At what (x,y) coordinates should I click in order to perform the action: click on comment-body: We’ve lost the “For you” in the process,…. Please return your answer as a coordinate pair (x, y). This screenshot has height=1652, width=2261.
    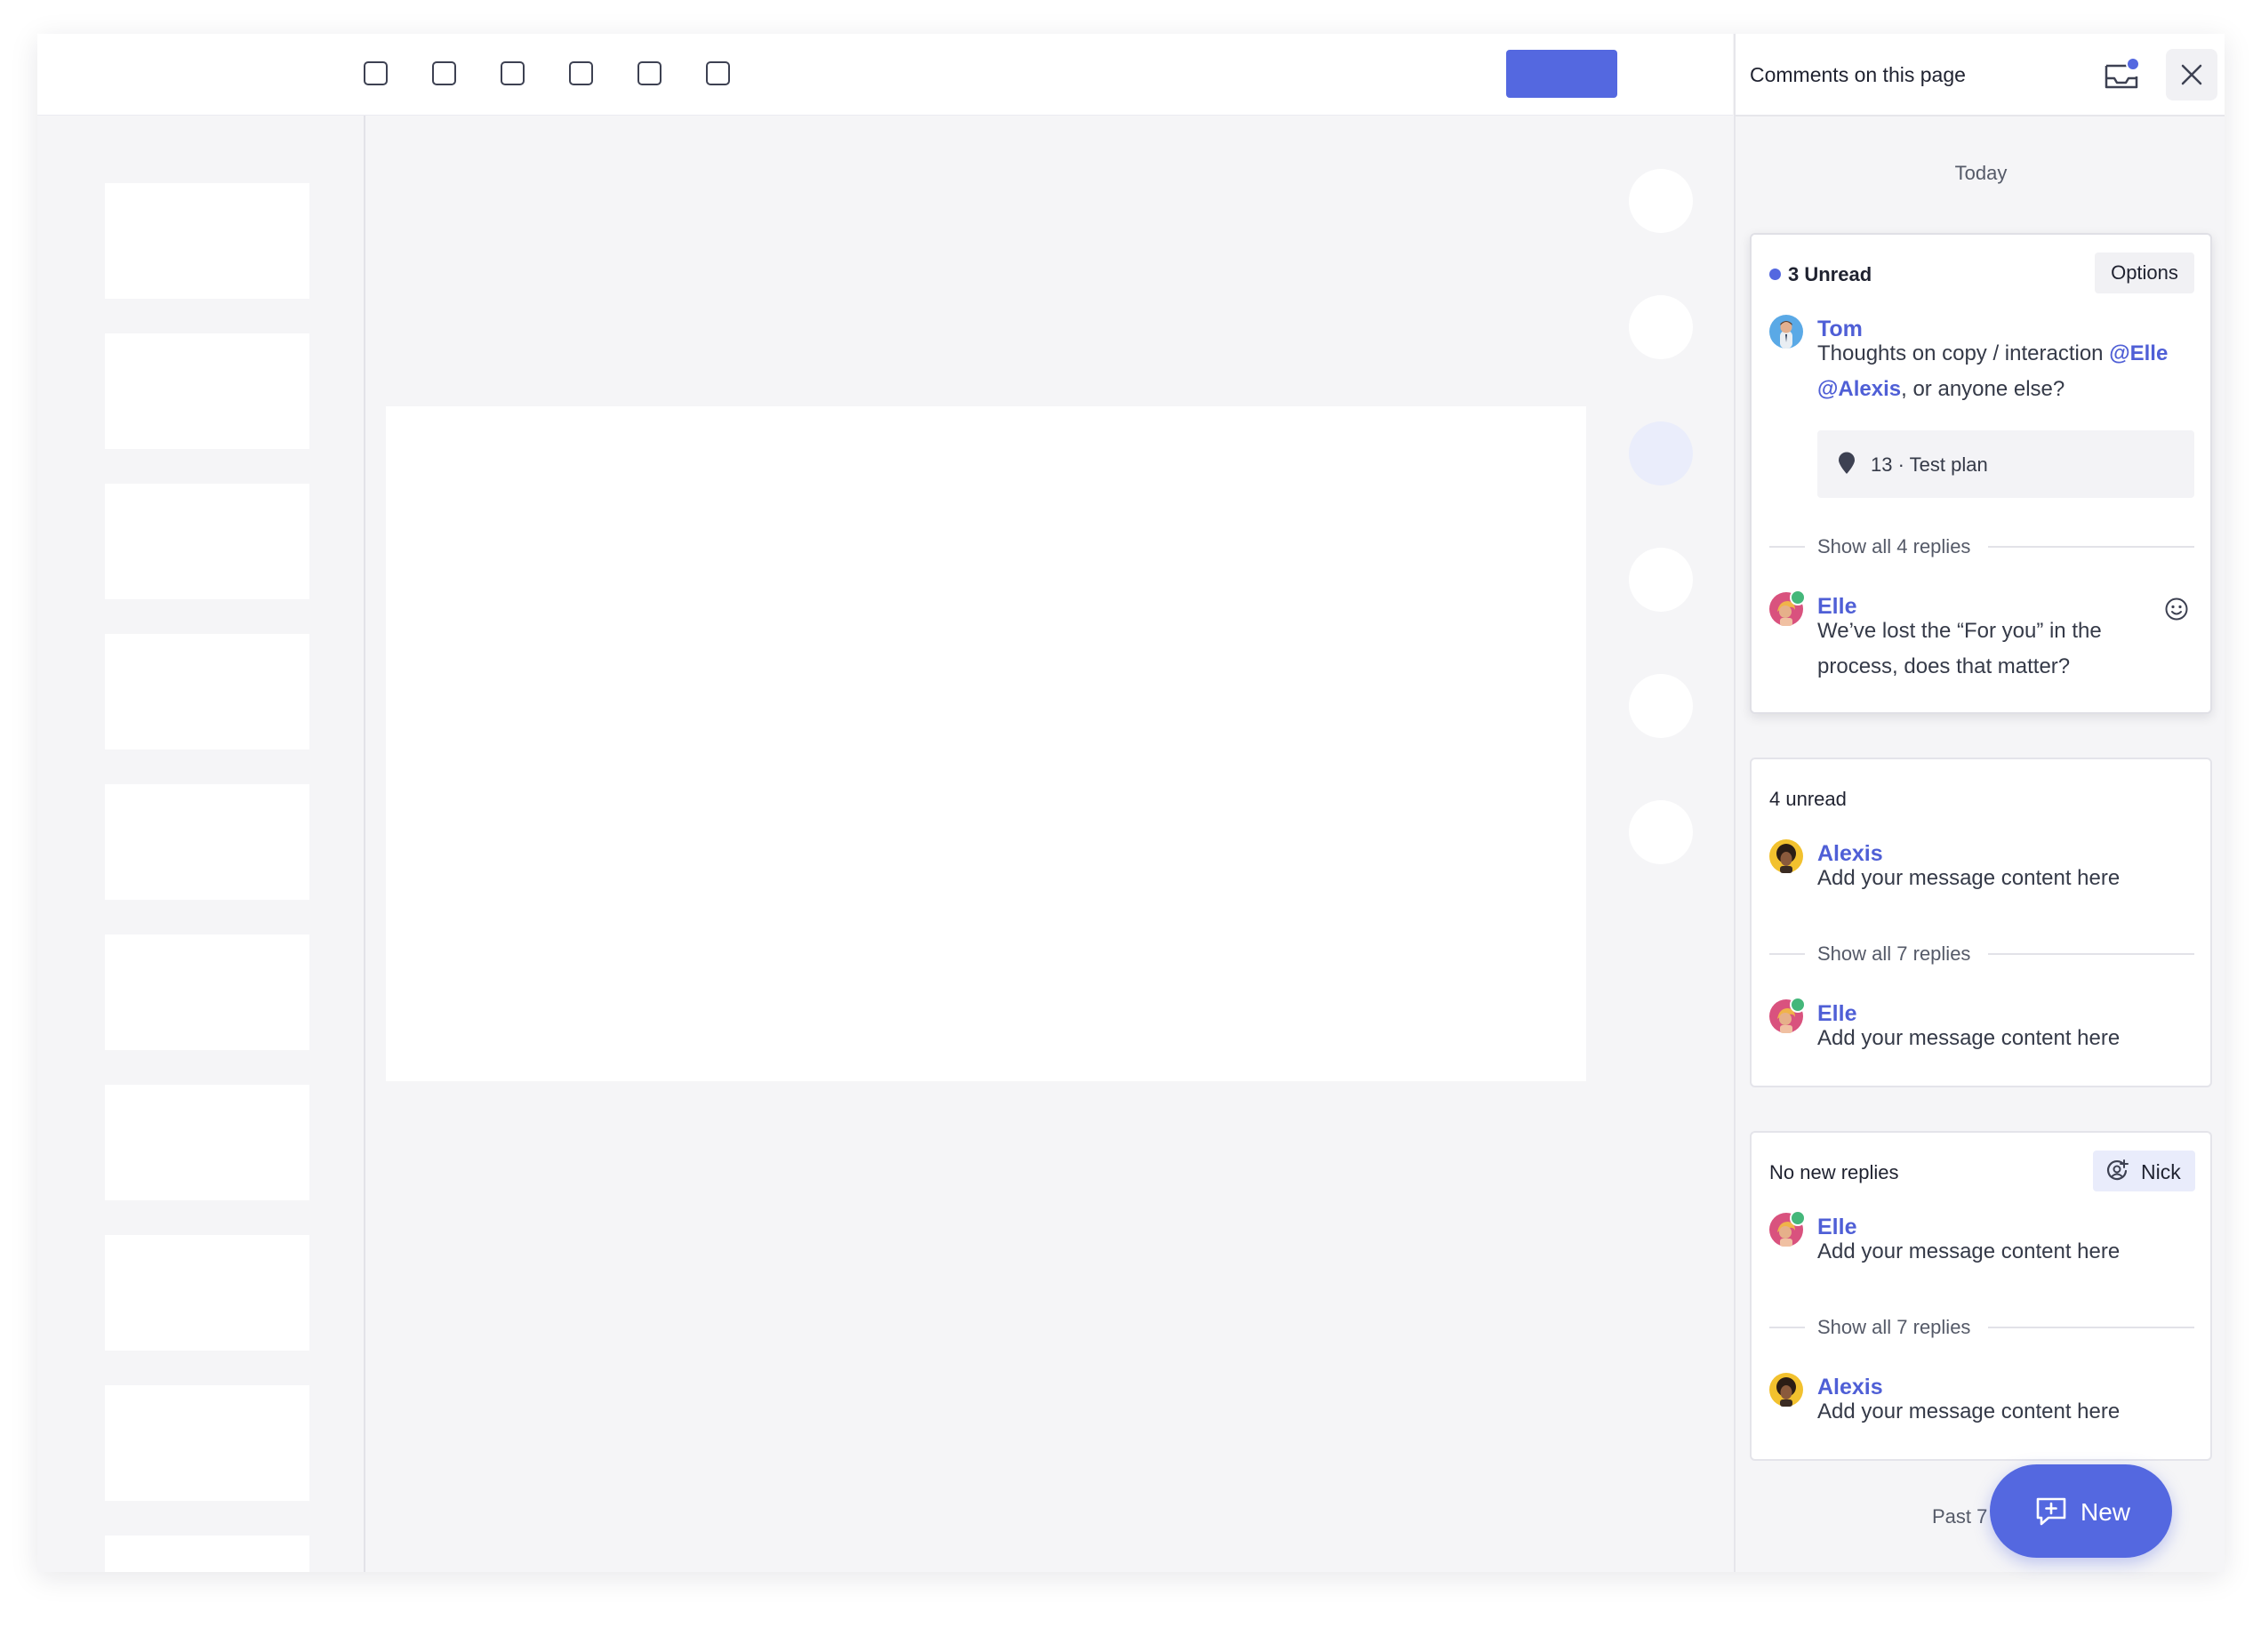
    Looking at the image, I should click on (1959, 649).